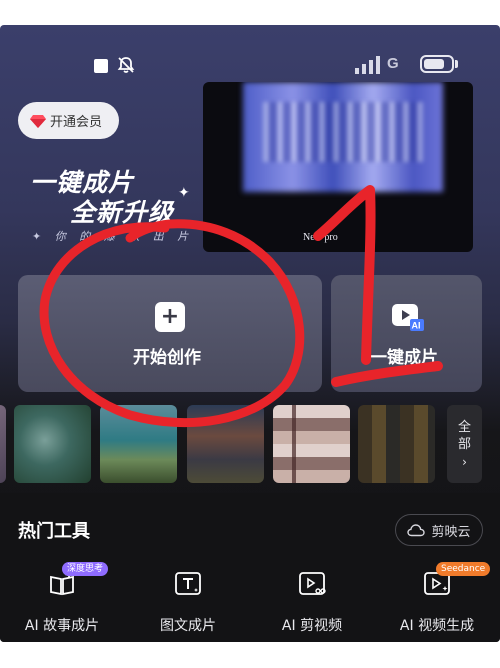  Describe the element at coordinates (404, 358) in the screenshot. I see `one-click-film-label: 一键成片` at that location.